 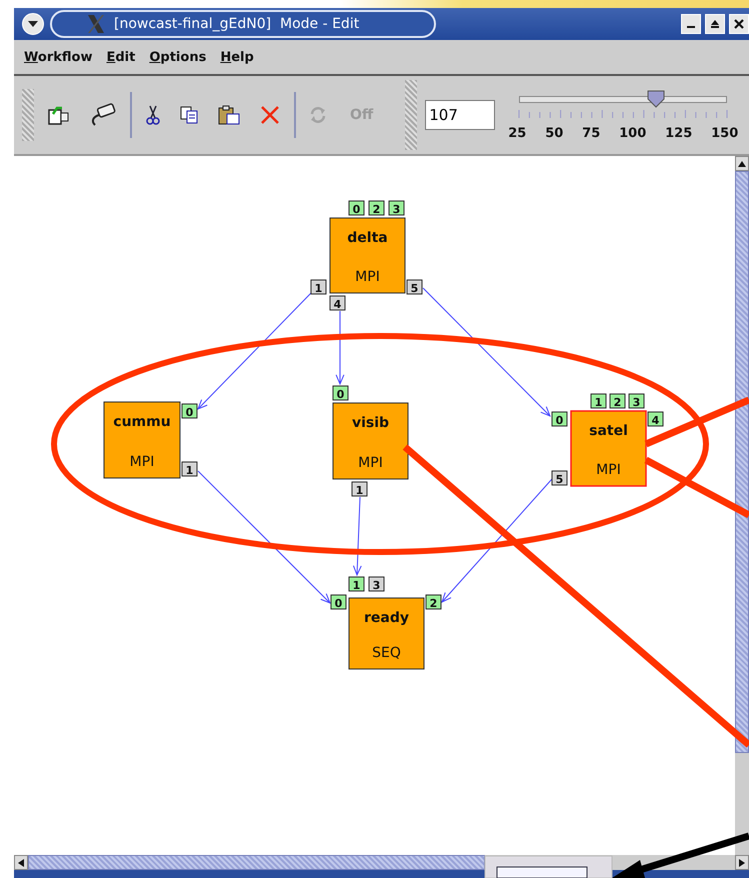 I want to click on node-type: SEQ, so click(x=386, y=653).